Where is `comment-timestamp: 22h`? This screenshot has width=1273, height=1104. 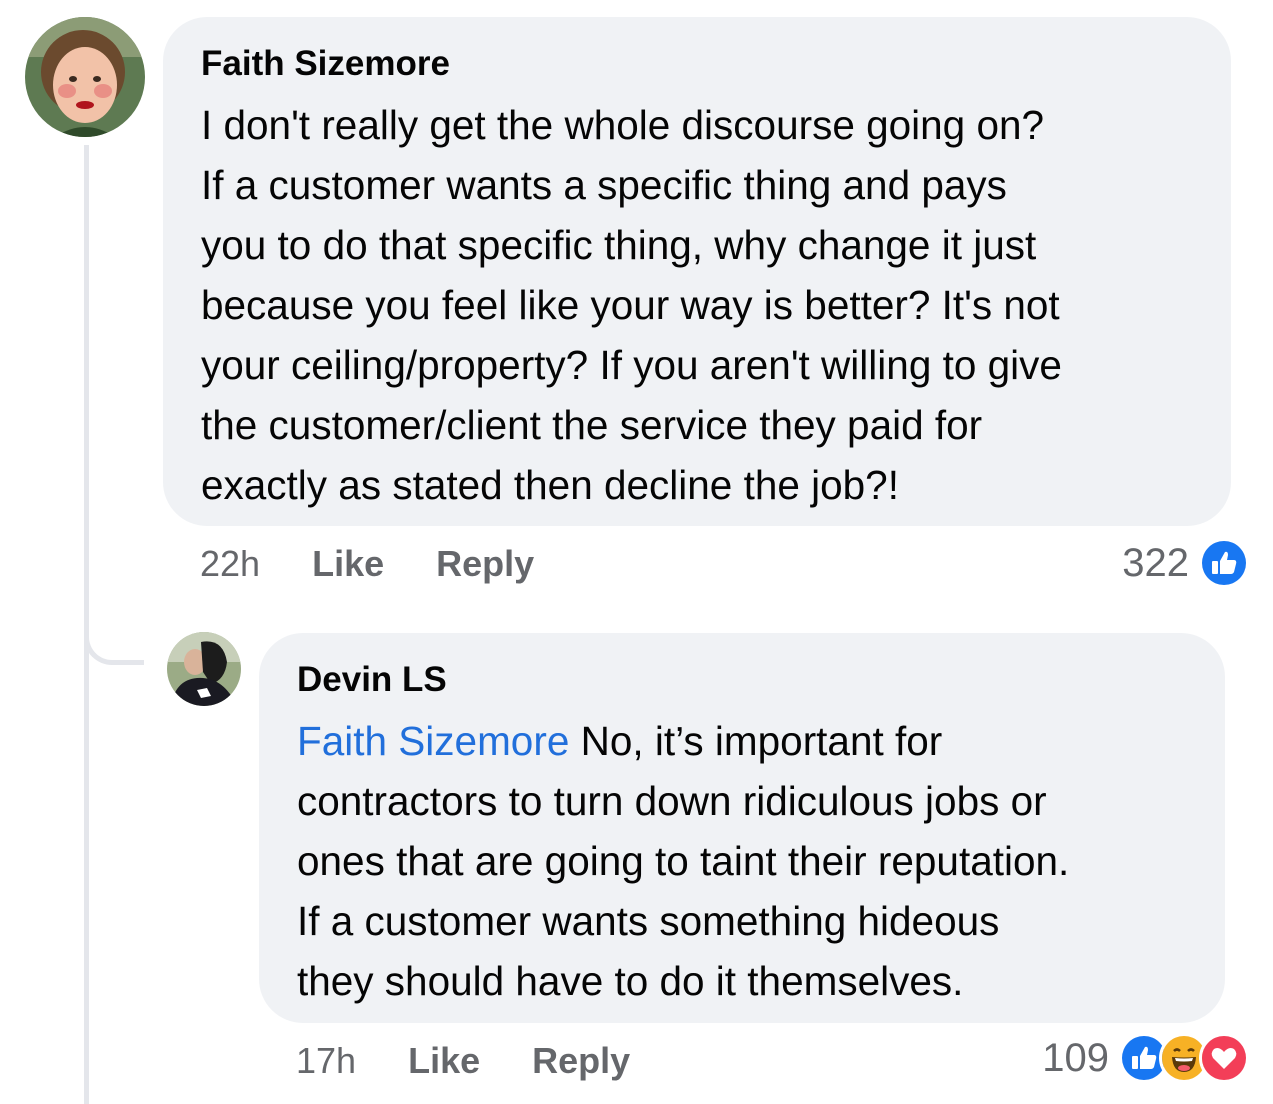 comment-timestamp: 22h is located at coordinates (230, 564).